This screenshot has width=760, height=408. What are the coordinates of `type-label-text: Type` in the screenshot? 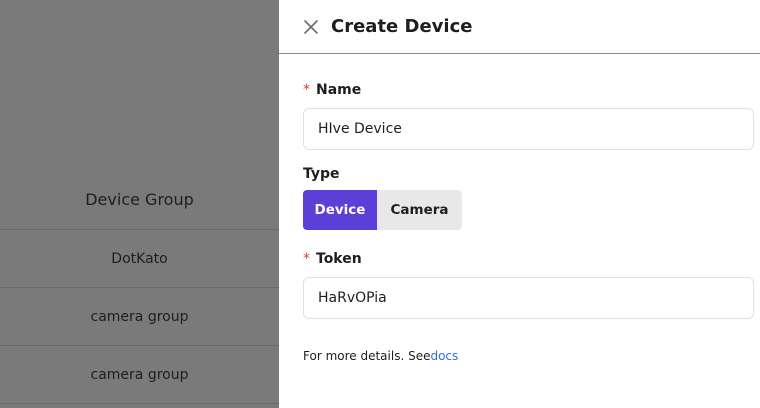 It's located at (321, 174).